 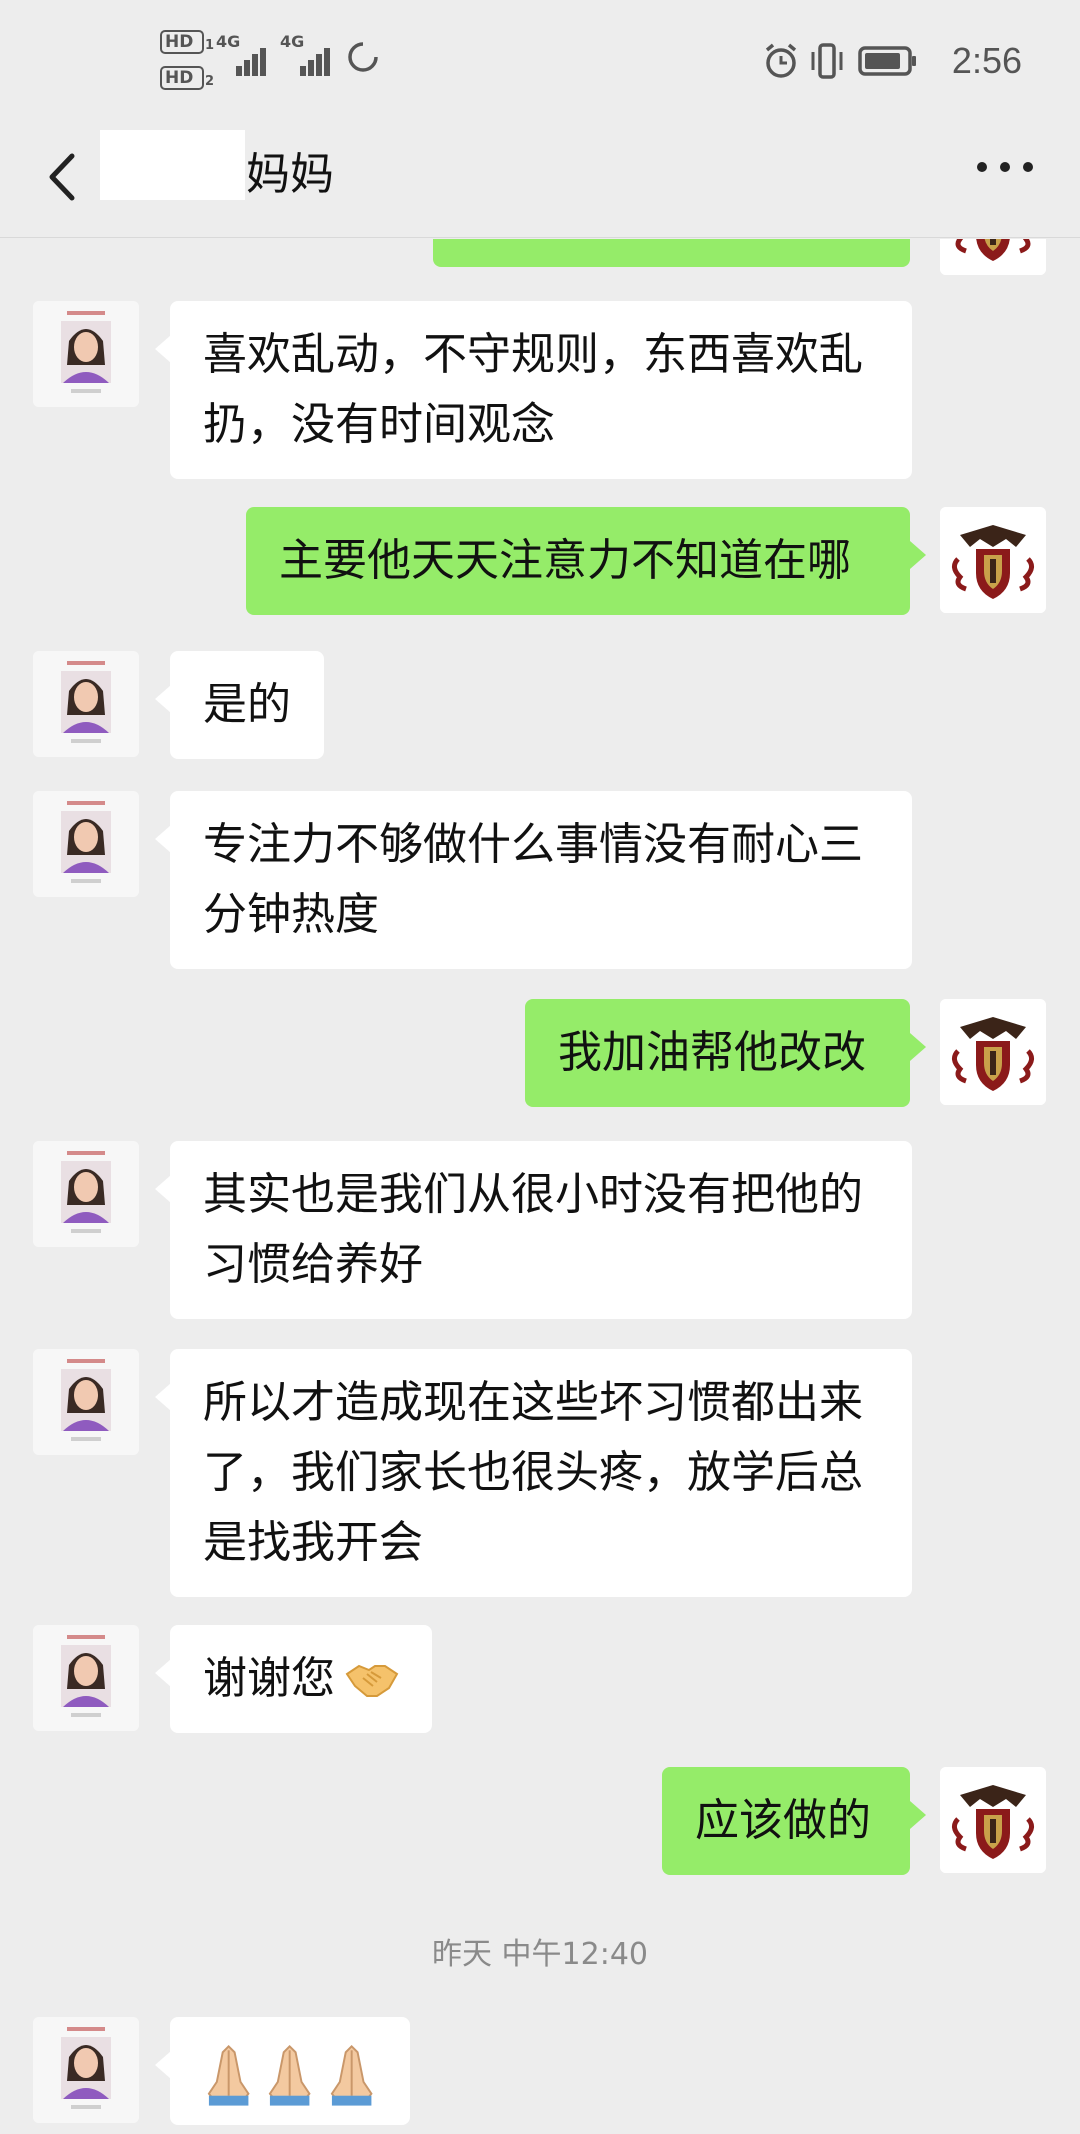 I want to click on message-line: 应该做的, so click(x=783, y=1820).